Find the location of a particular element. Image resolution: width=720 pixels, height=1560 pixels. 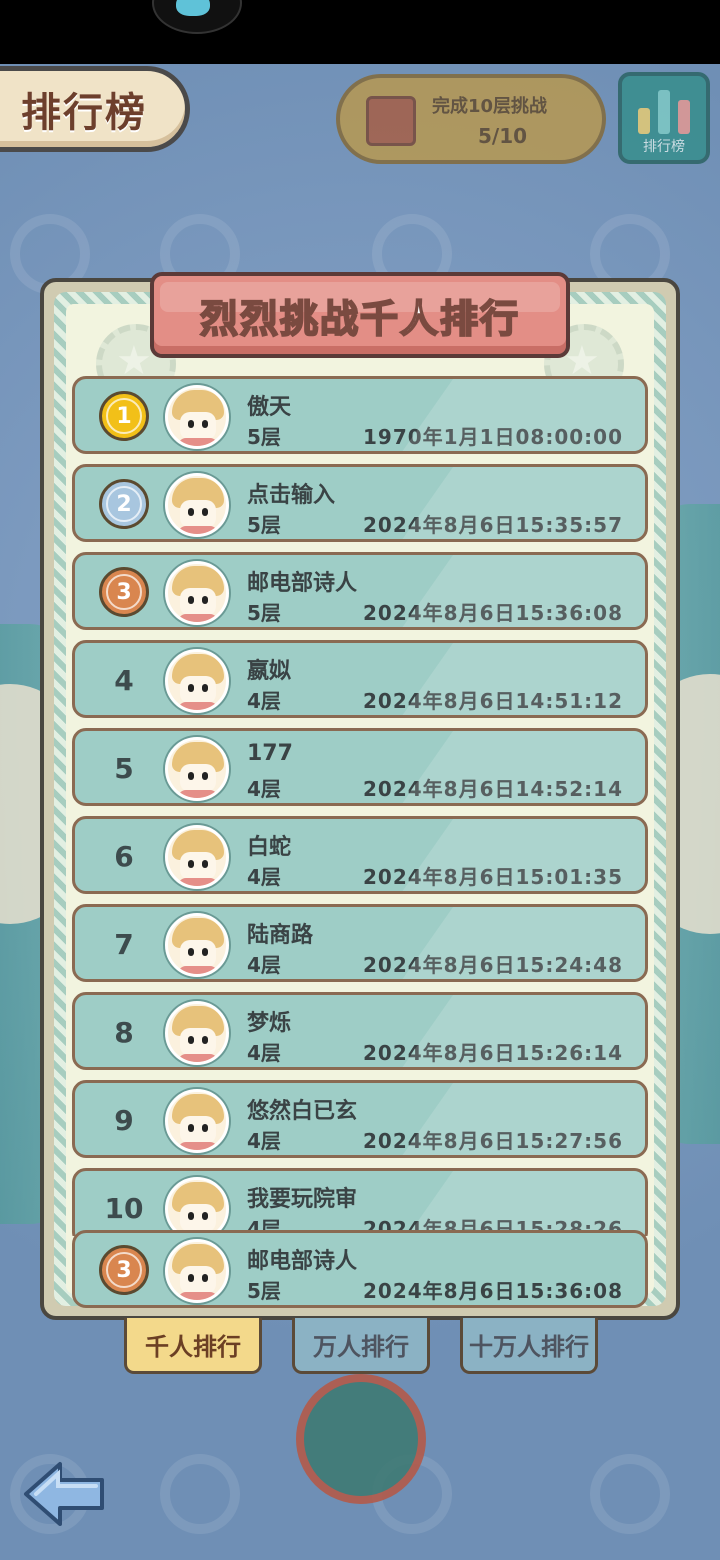

player-name: 白蛇 is located at coordinates (269, 847).